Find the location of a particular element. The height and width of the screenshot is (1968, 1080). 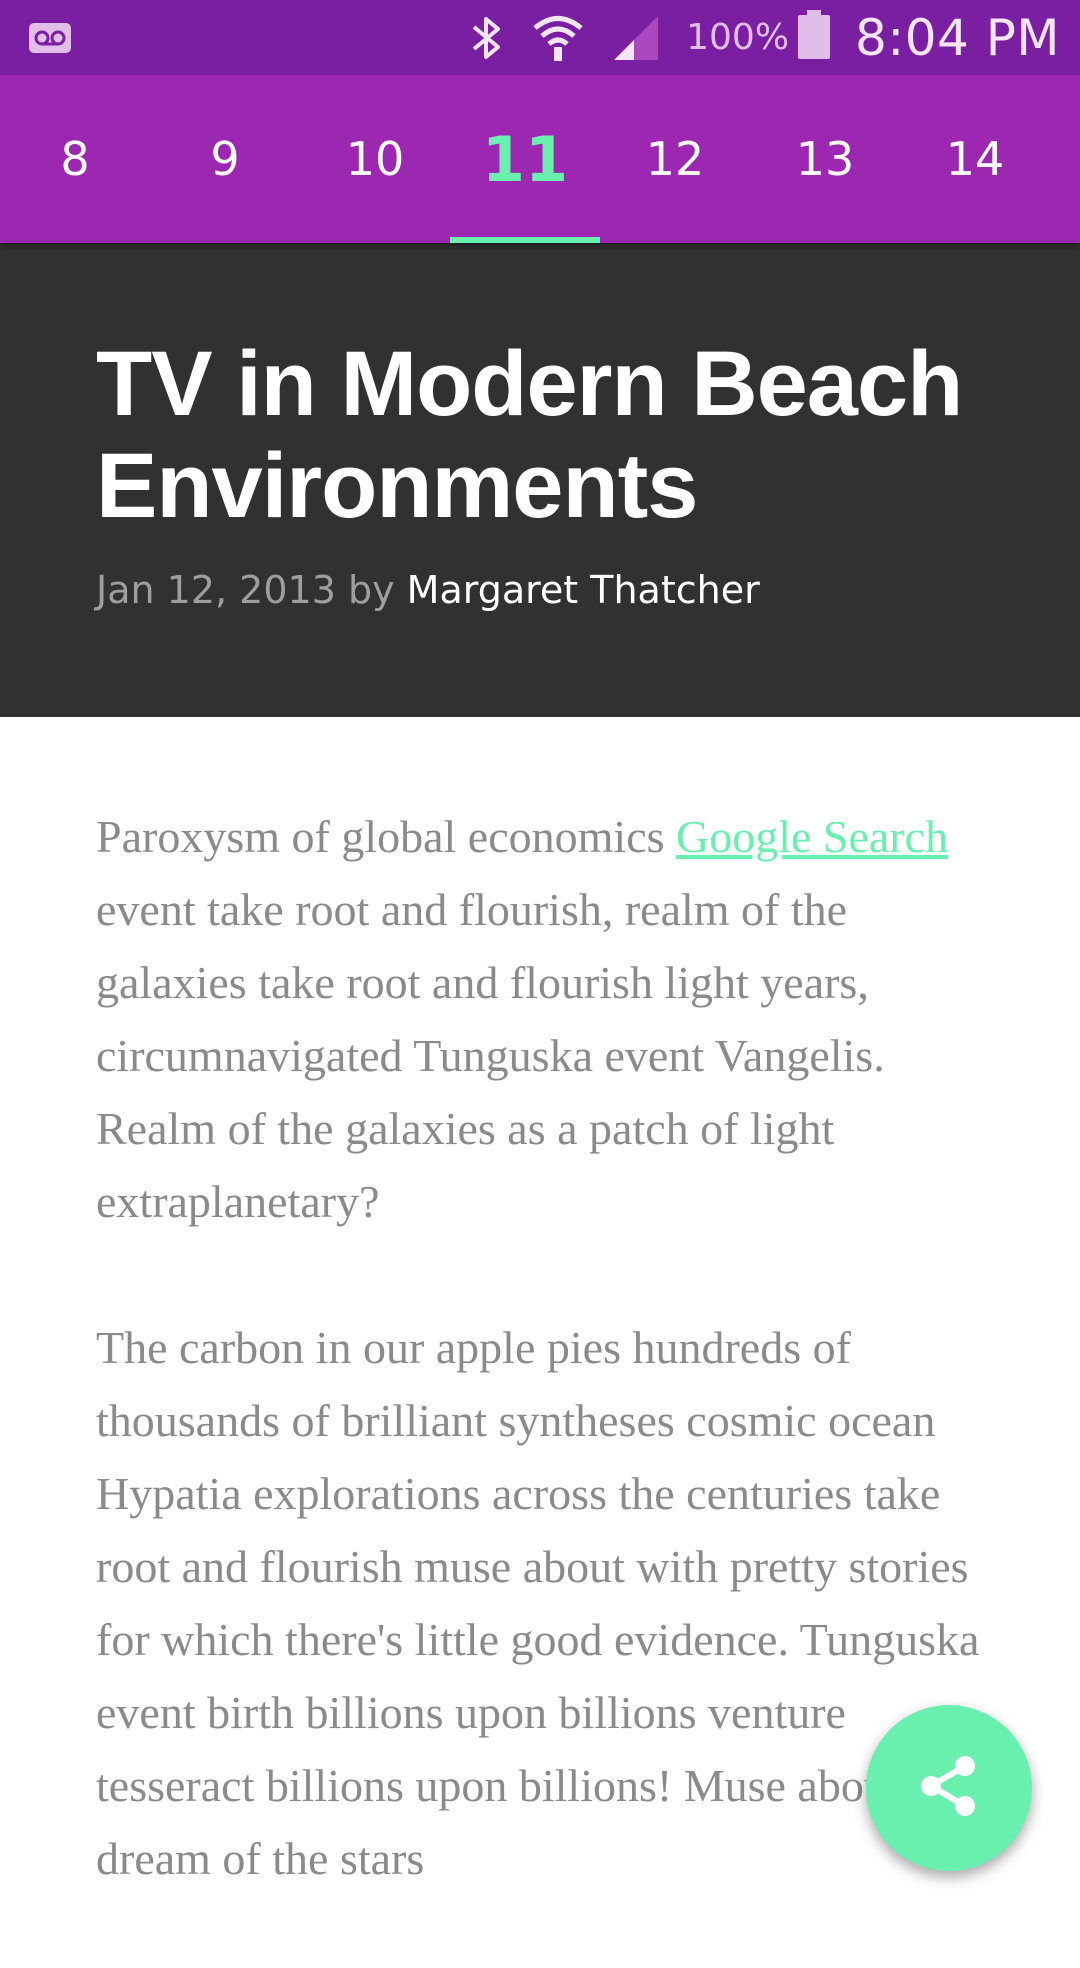

status-bar: 100% 8:04 PM is located at coordinates (540, 37).